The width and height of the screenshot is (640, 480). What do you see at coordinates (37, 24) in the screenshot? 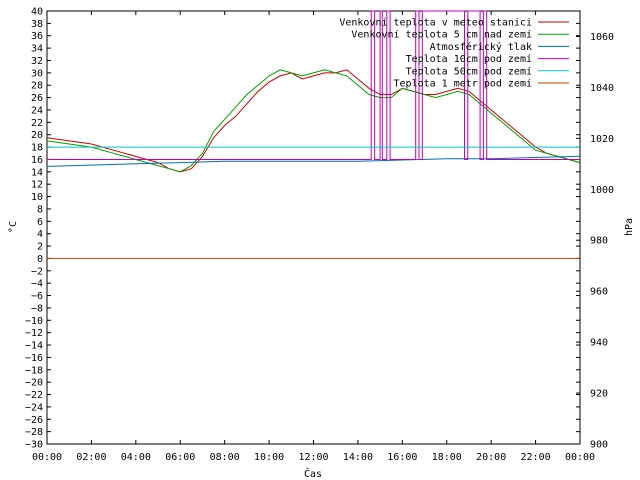
I see `y-left-tick-label: 38` at bounding box center [37, 24].